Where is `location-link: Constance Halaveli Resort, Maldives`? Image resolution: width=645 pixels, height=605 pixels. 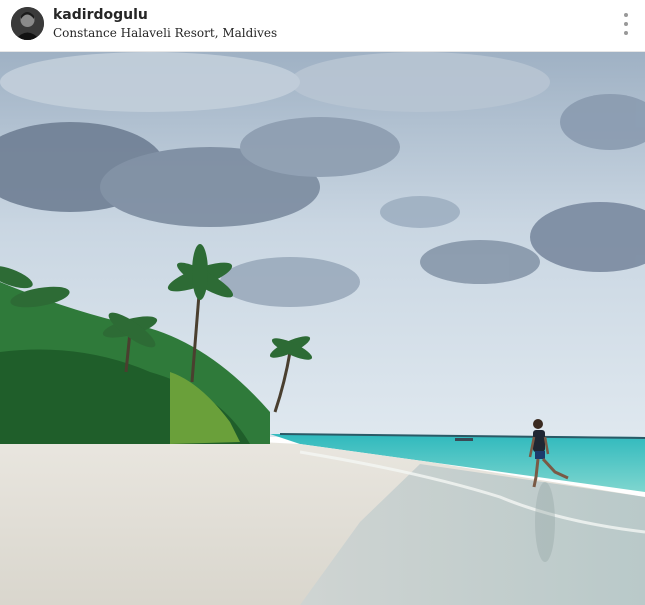 location-link: Constance Halaveli Resort, Maldives is located at coordinates (165, 33).